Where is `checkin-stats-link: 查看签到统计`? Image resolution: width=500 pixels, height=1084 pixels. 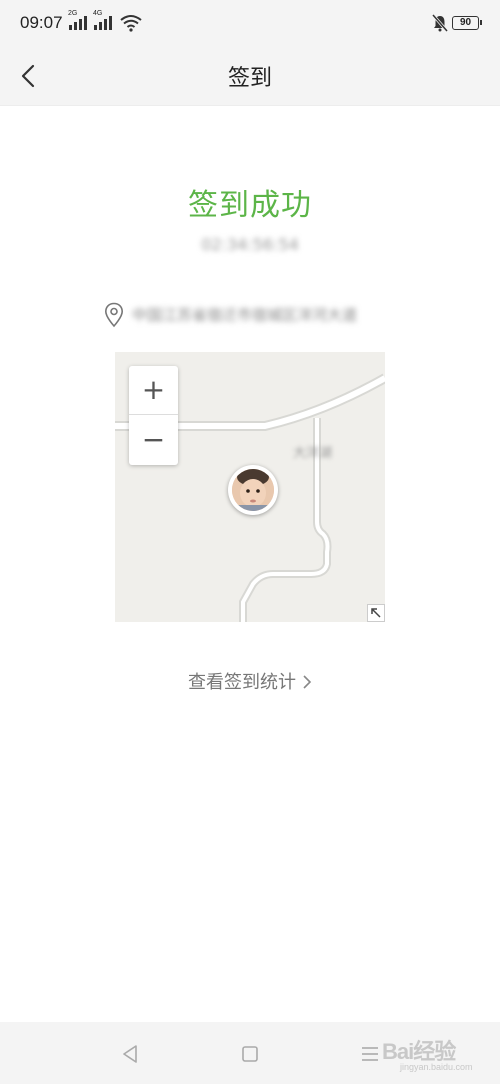 checkin-stats-link: 查看签到统计 is located at coordinates (250, 681).